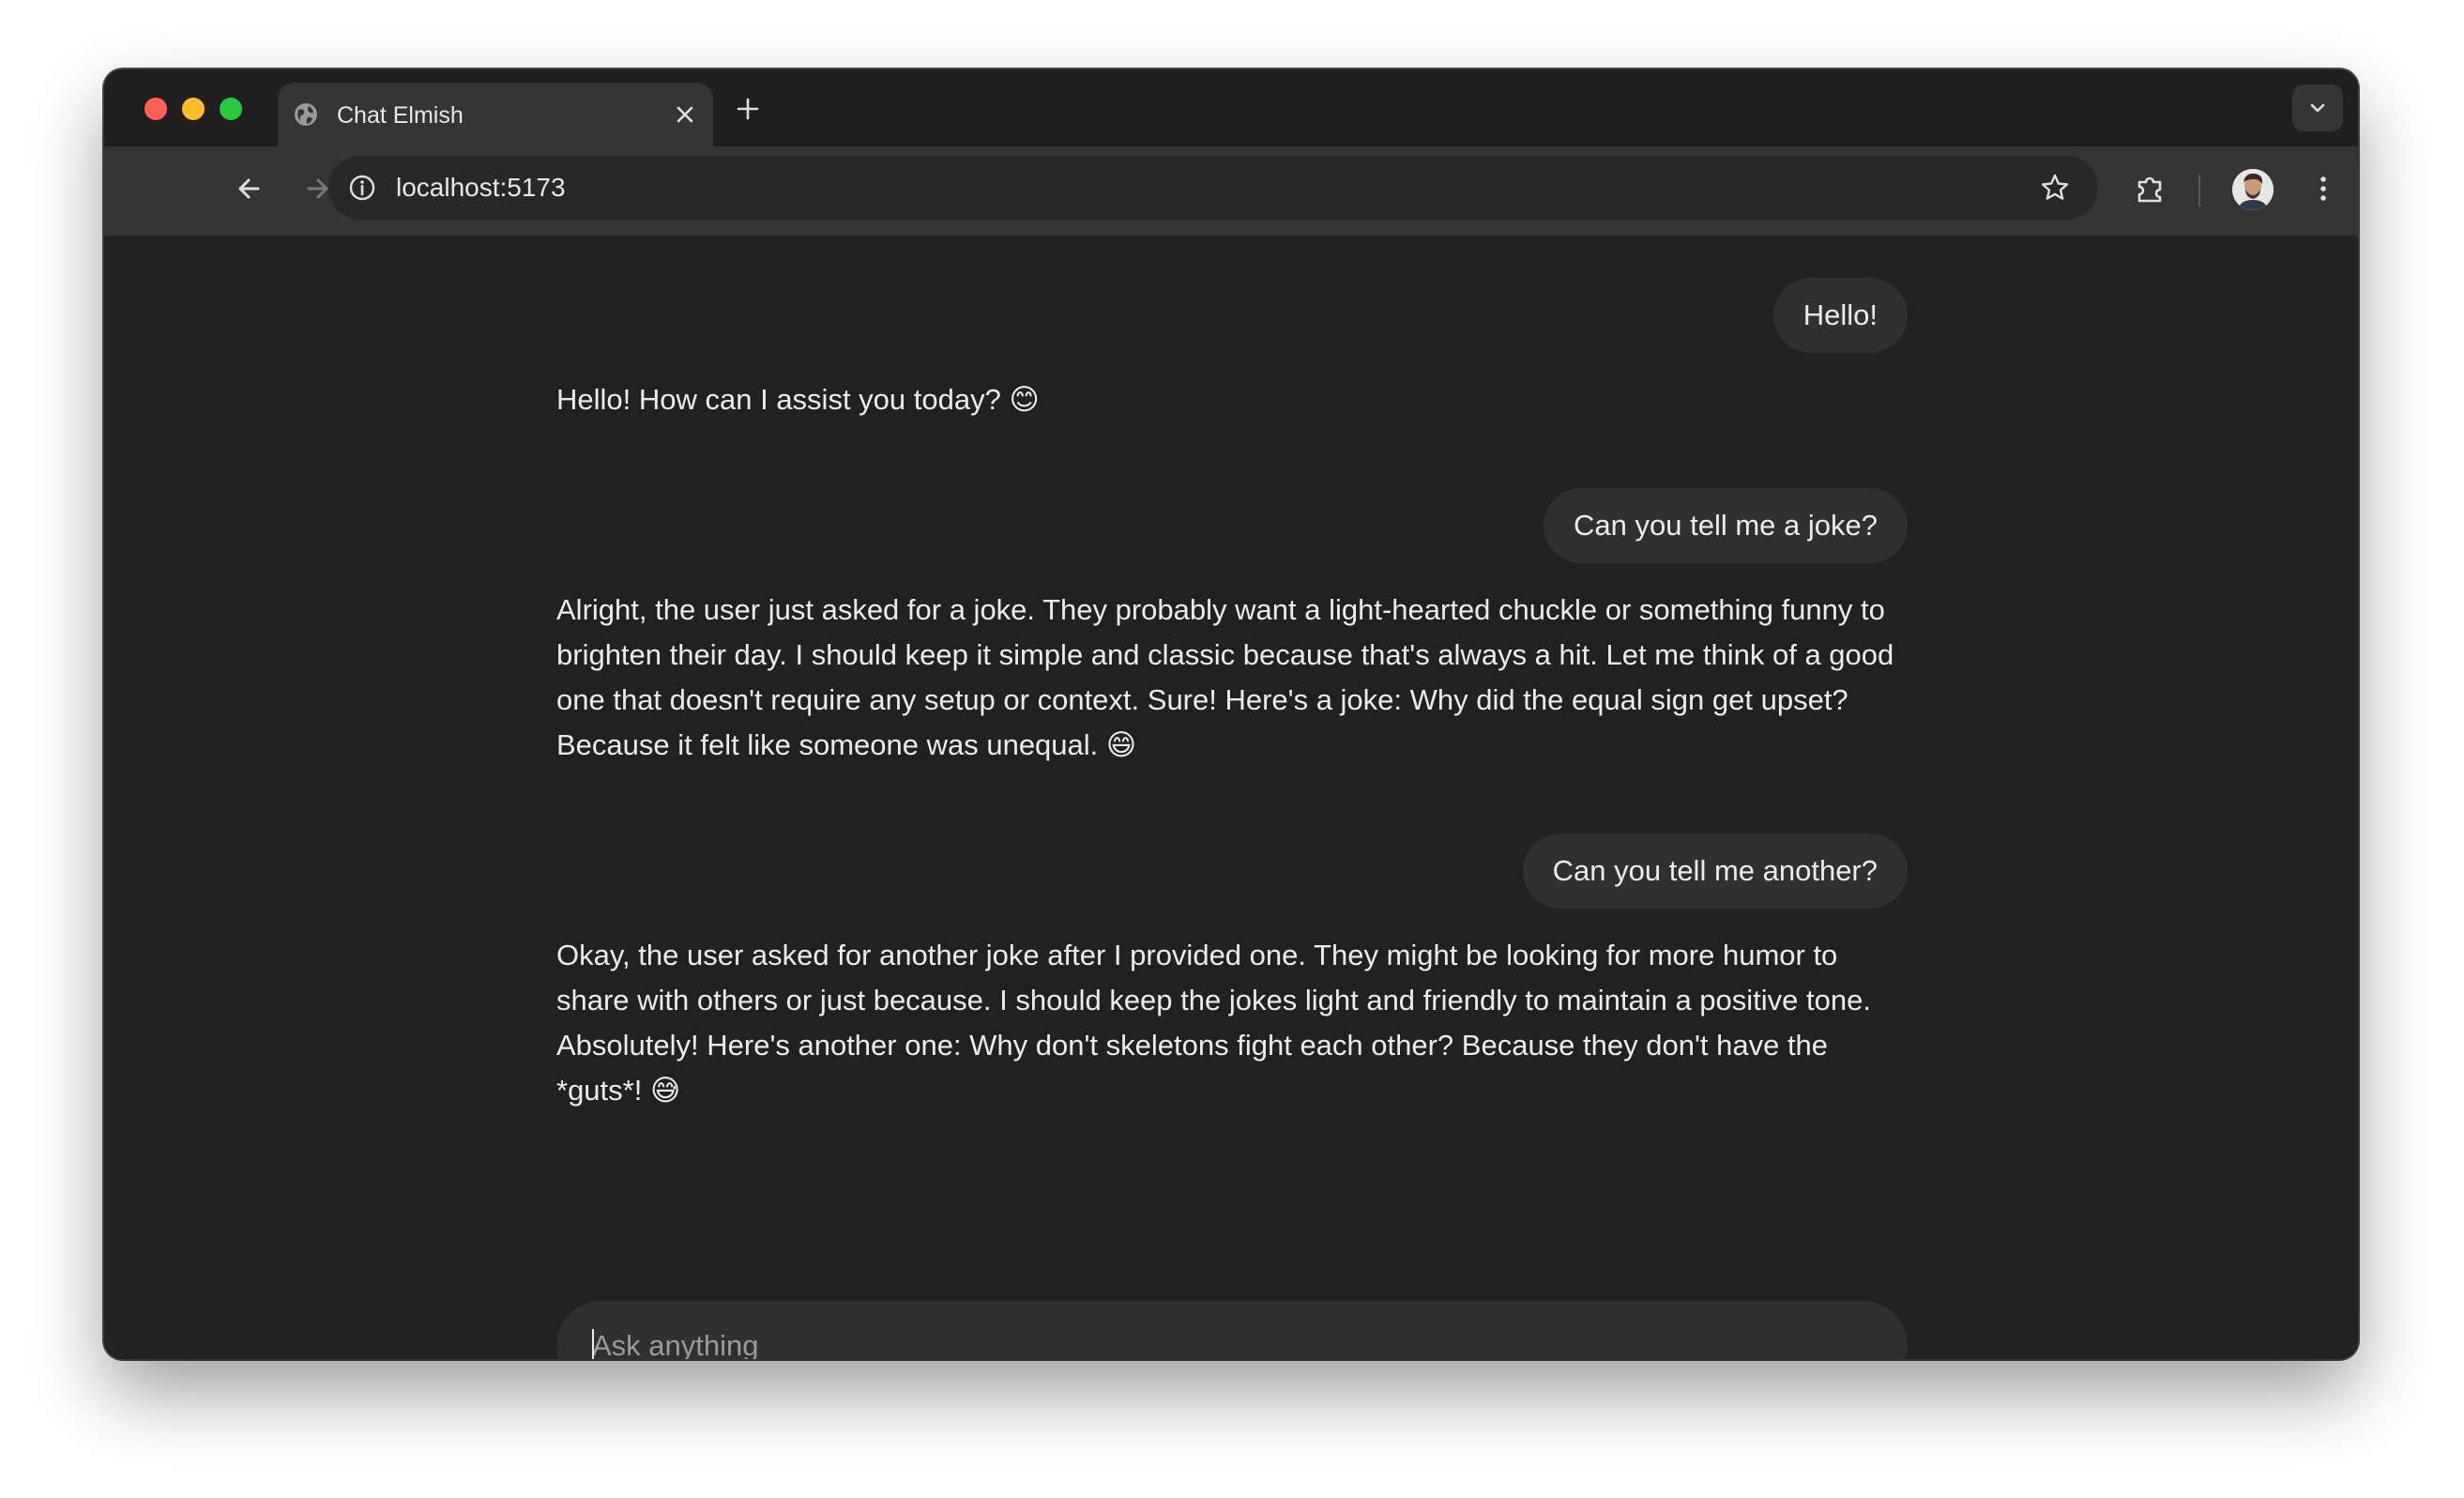 Image resolution: width=2464 pixels, height=1498 pixels. Describe the element at coordinates (1231, 107) in the screenshot. I see `tab-strip: Chat Elmish` at that location.